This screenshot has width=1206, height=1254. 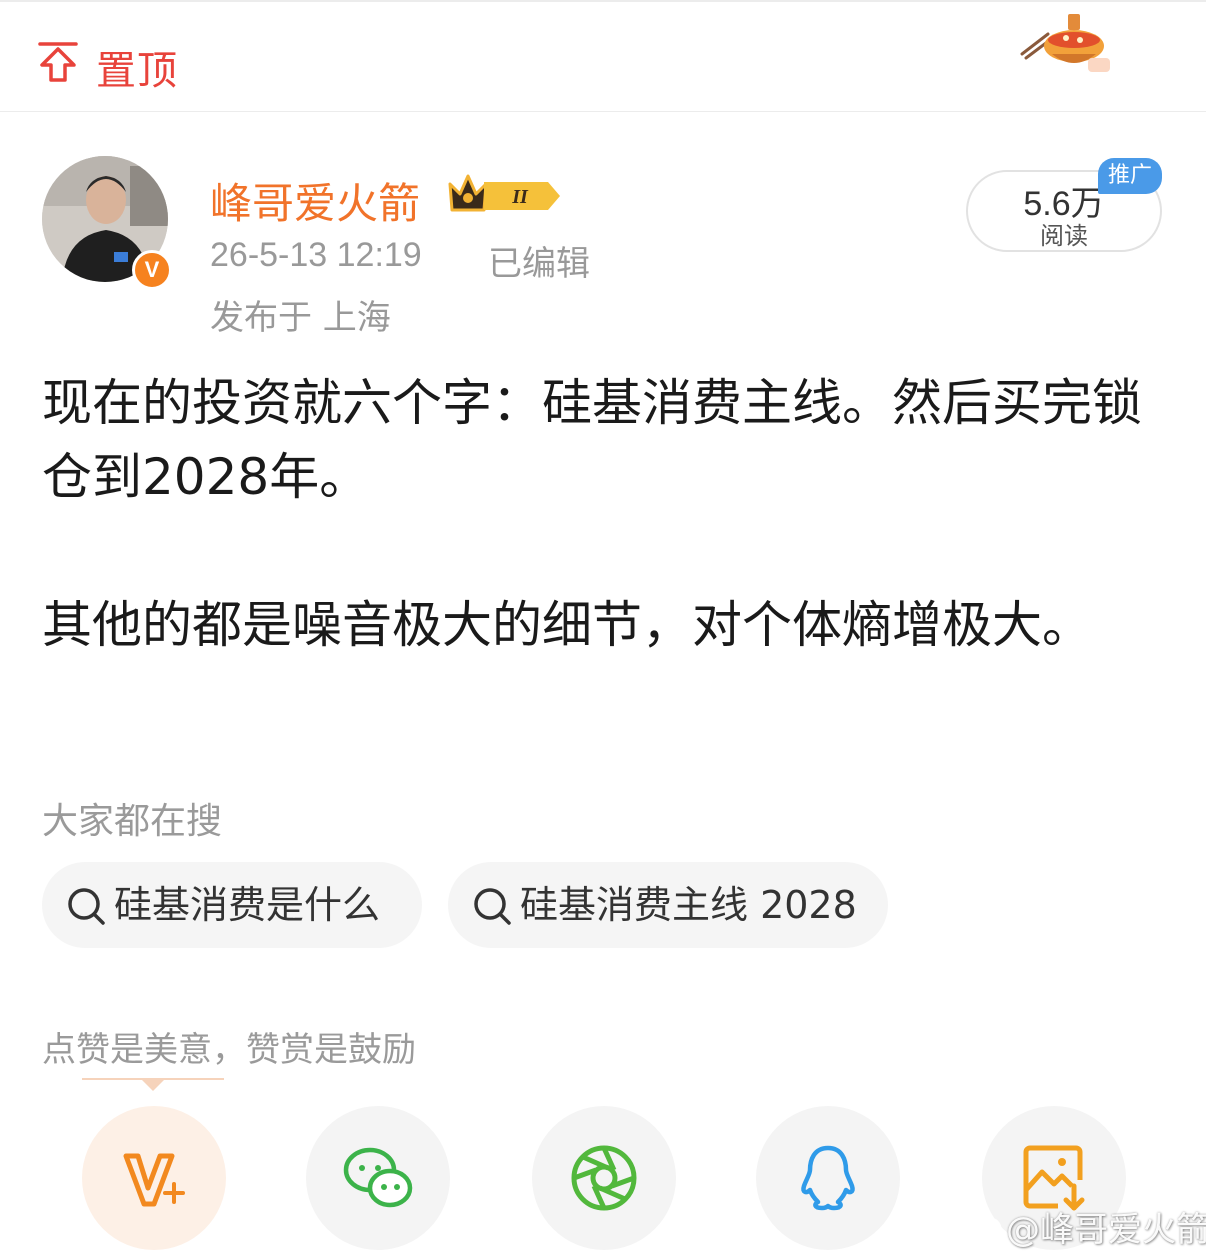 I want to click on watermark-text: @峰哥爱火箭, so click(x=1106, y=1230).